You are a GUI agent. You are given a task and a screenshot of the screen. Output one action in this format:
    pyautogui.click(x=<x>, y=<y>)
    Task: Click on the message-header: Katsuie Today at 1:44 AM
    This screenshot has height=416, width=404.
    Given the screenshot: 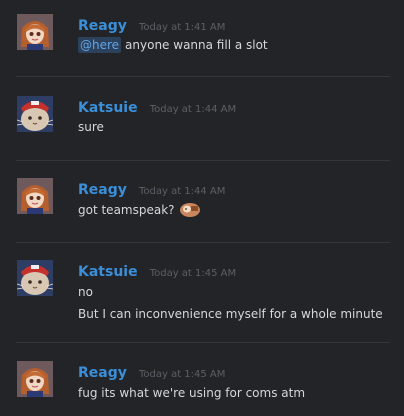 What is the action you would take?
    pyautogui.click(x=157, y=106)
    